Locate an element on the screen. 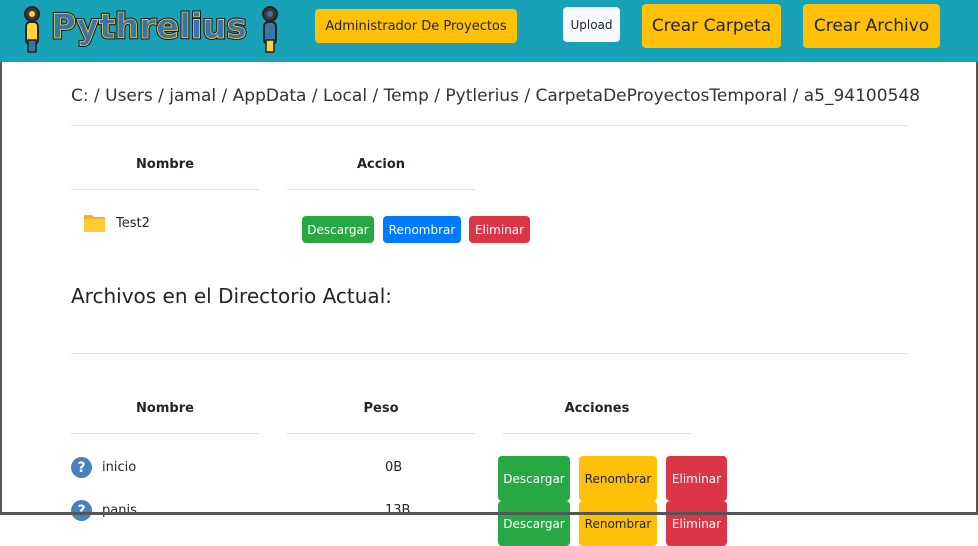 The width and height of the screenshot is (978, 546). admin-projects-button: Administrador De Proyectos is located at coordinates (416, 26).